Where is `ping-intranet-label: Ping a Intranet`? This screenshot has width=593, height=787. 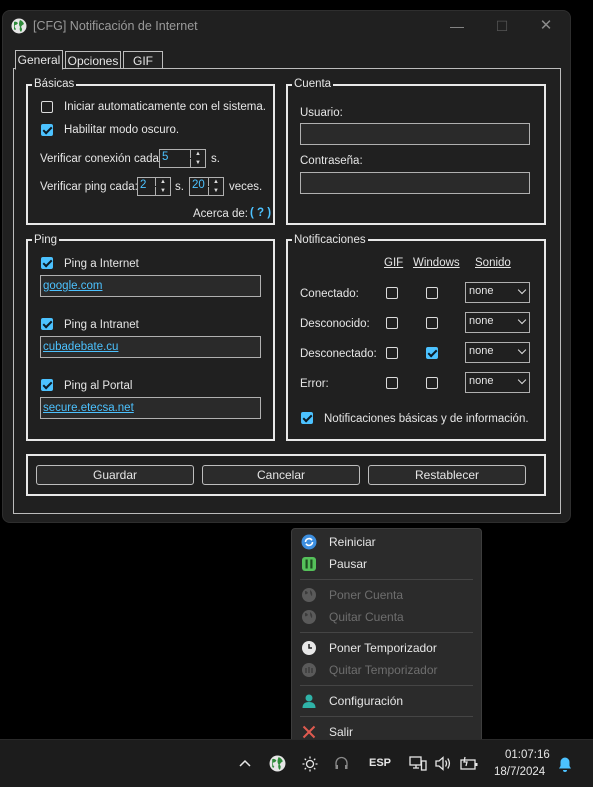 ping-intranet-label: Ping a Intranet is located at coordinates (101, 325).